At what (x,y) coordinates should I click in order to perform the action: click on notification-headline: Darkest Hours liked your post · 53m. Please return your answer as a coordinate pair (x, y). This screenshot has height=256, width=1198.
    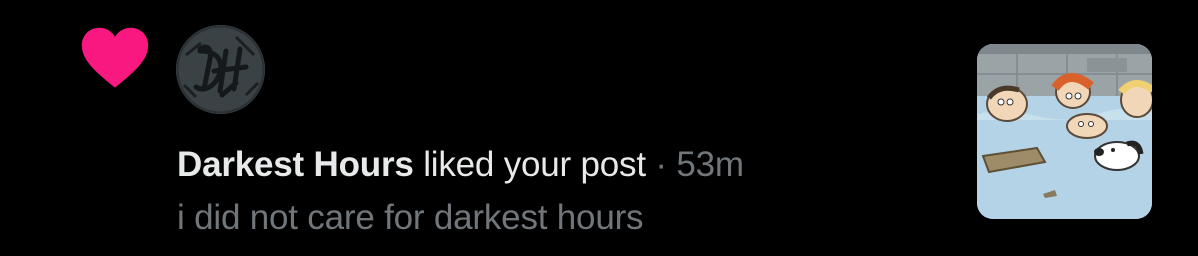
    Looking at the image, I should click on (557, 165).